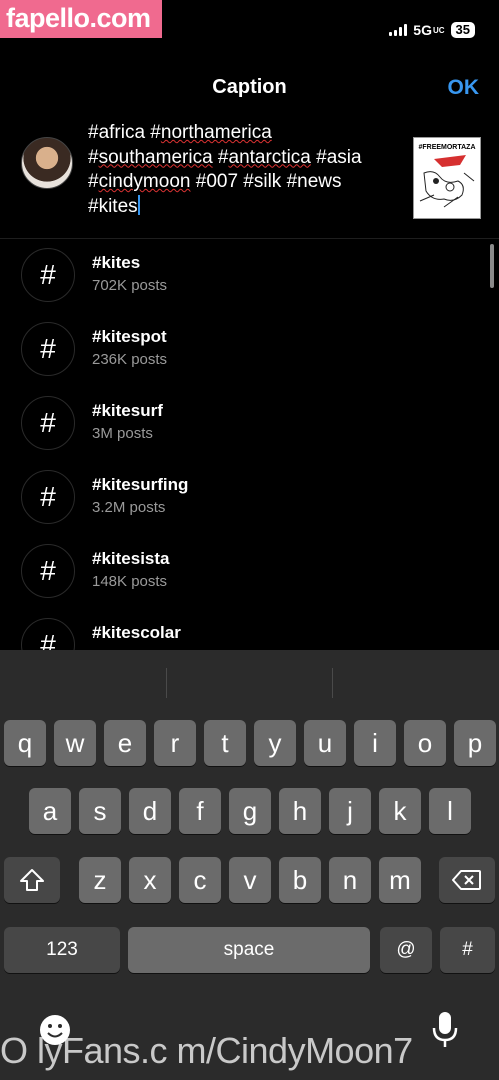 The height and width of the screenshot is (1080, 499). I want to click on delete-key, so click(467, 880).